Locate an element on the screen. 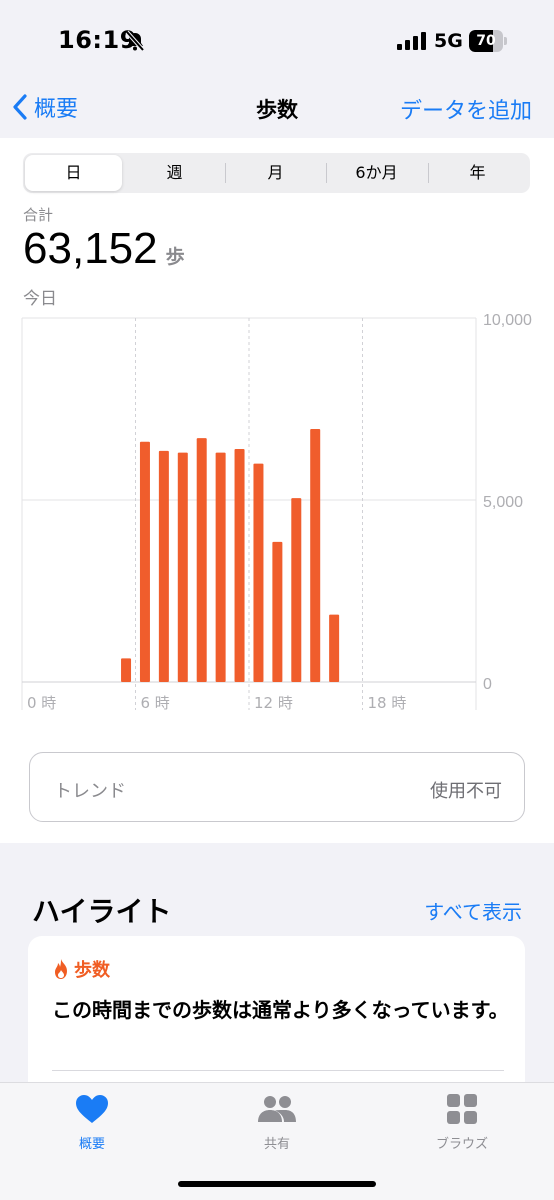 This screenshot has width=554, height=1200. y-tick-label: 10,000 is located at coordinates (507, 320).